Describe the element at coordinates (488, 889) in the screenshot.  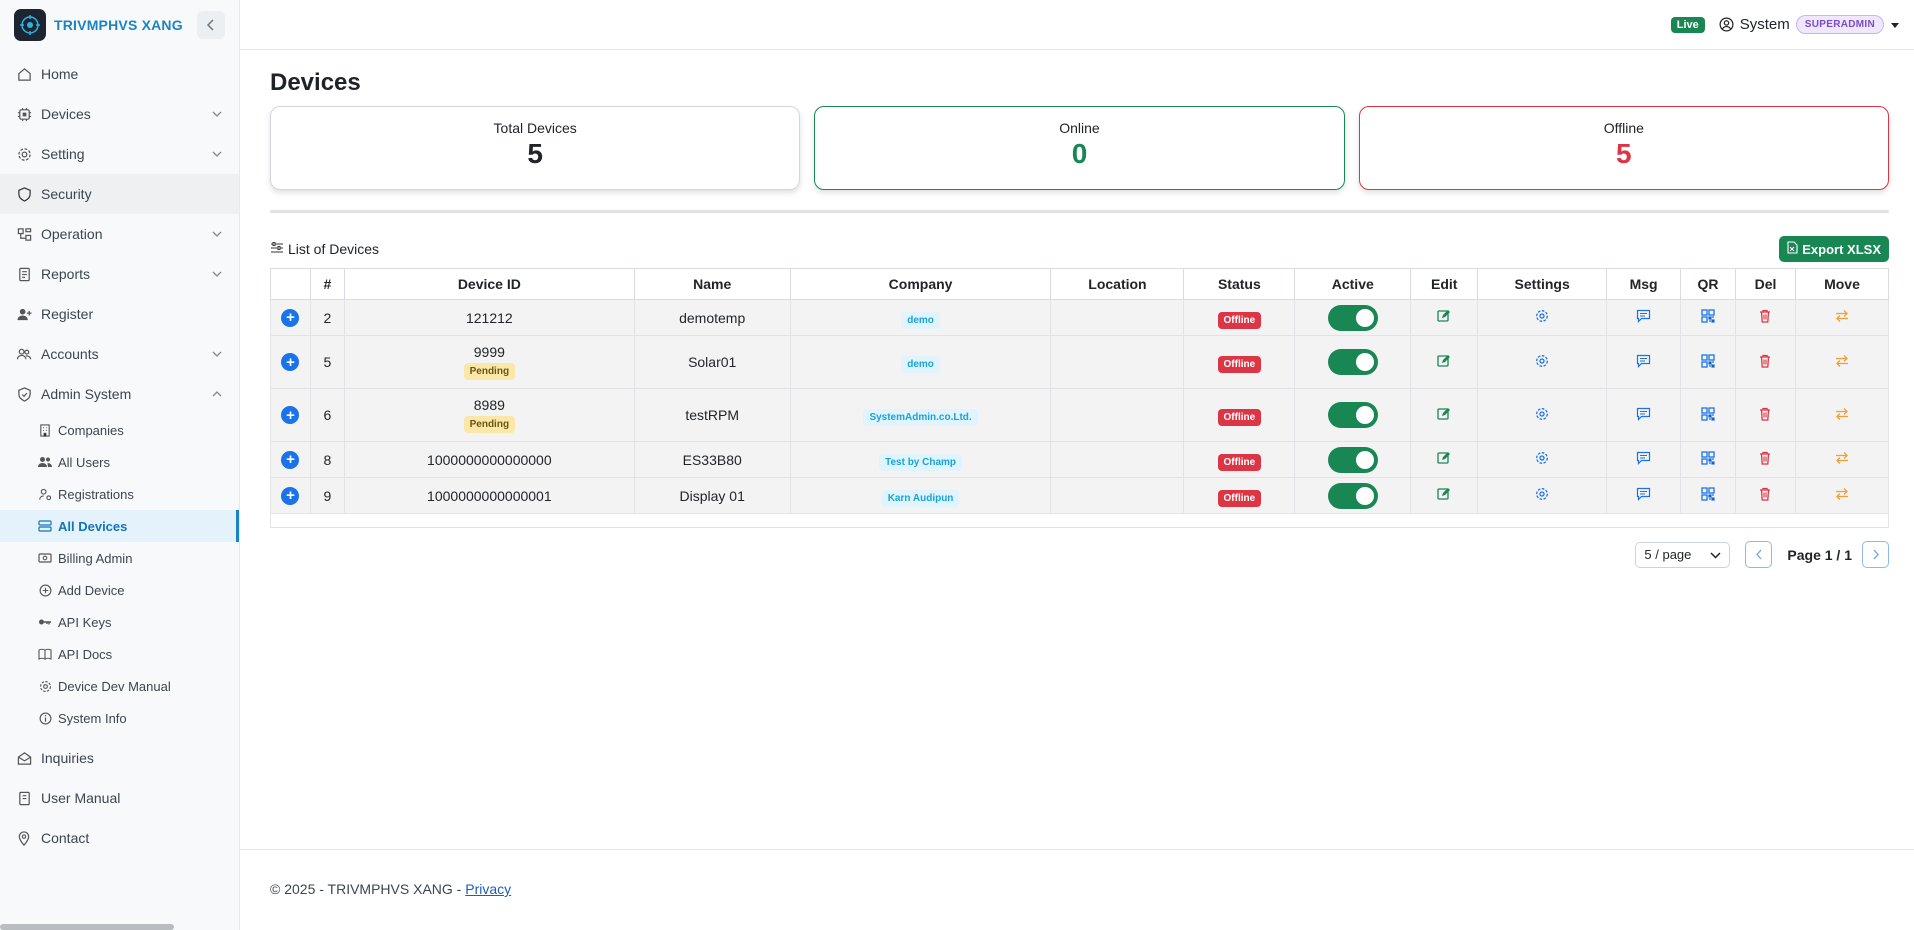
I see `privacy-link: Privacy` at that location.